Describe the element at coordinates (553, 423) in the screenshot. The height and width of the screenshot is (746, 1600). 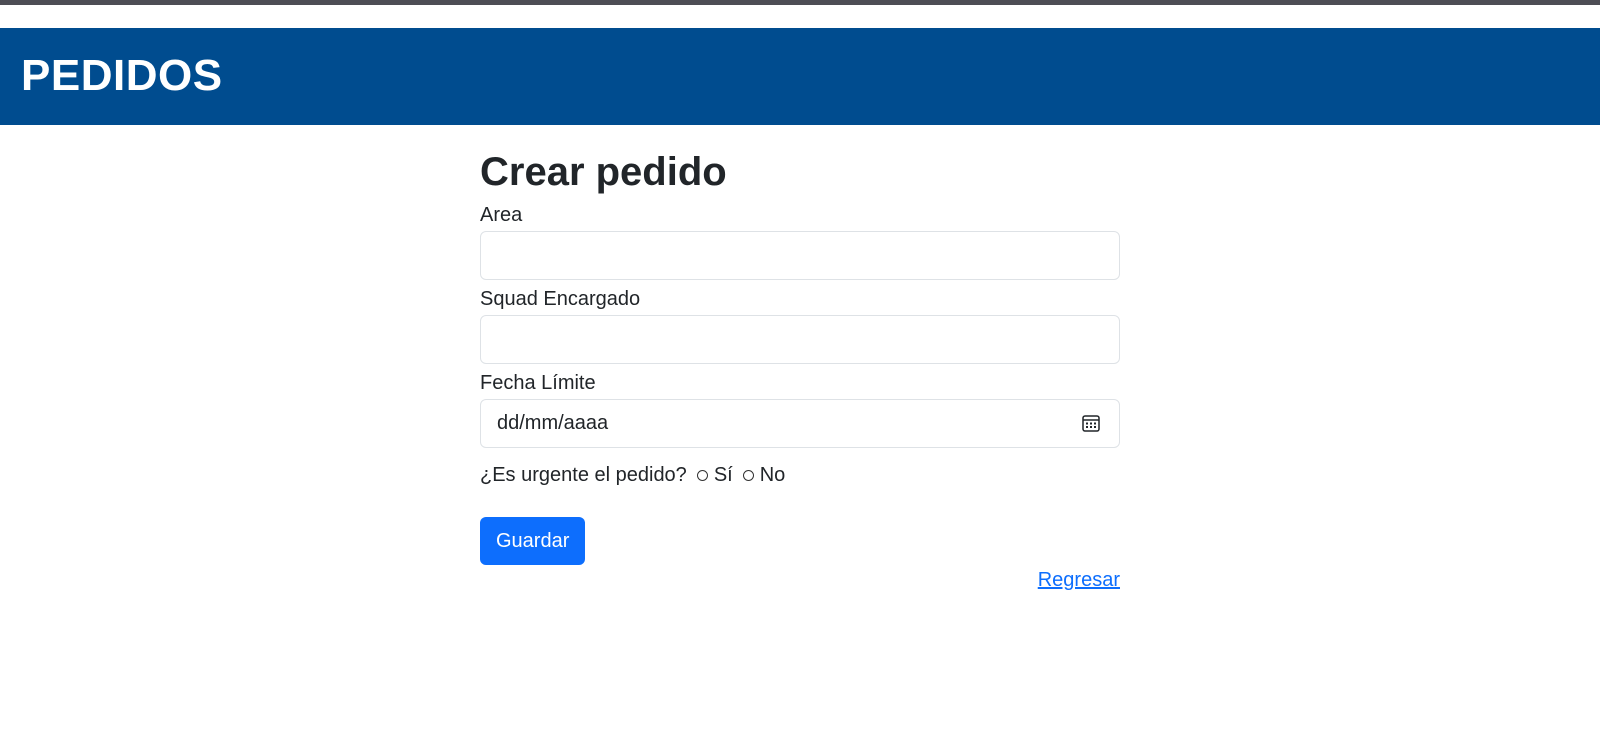
I see `deadline-date-value: dd/mm/aaaa` at that location.